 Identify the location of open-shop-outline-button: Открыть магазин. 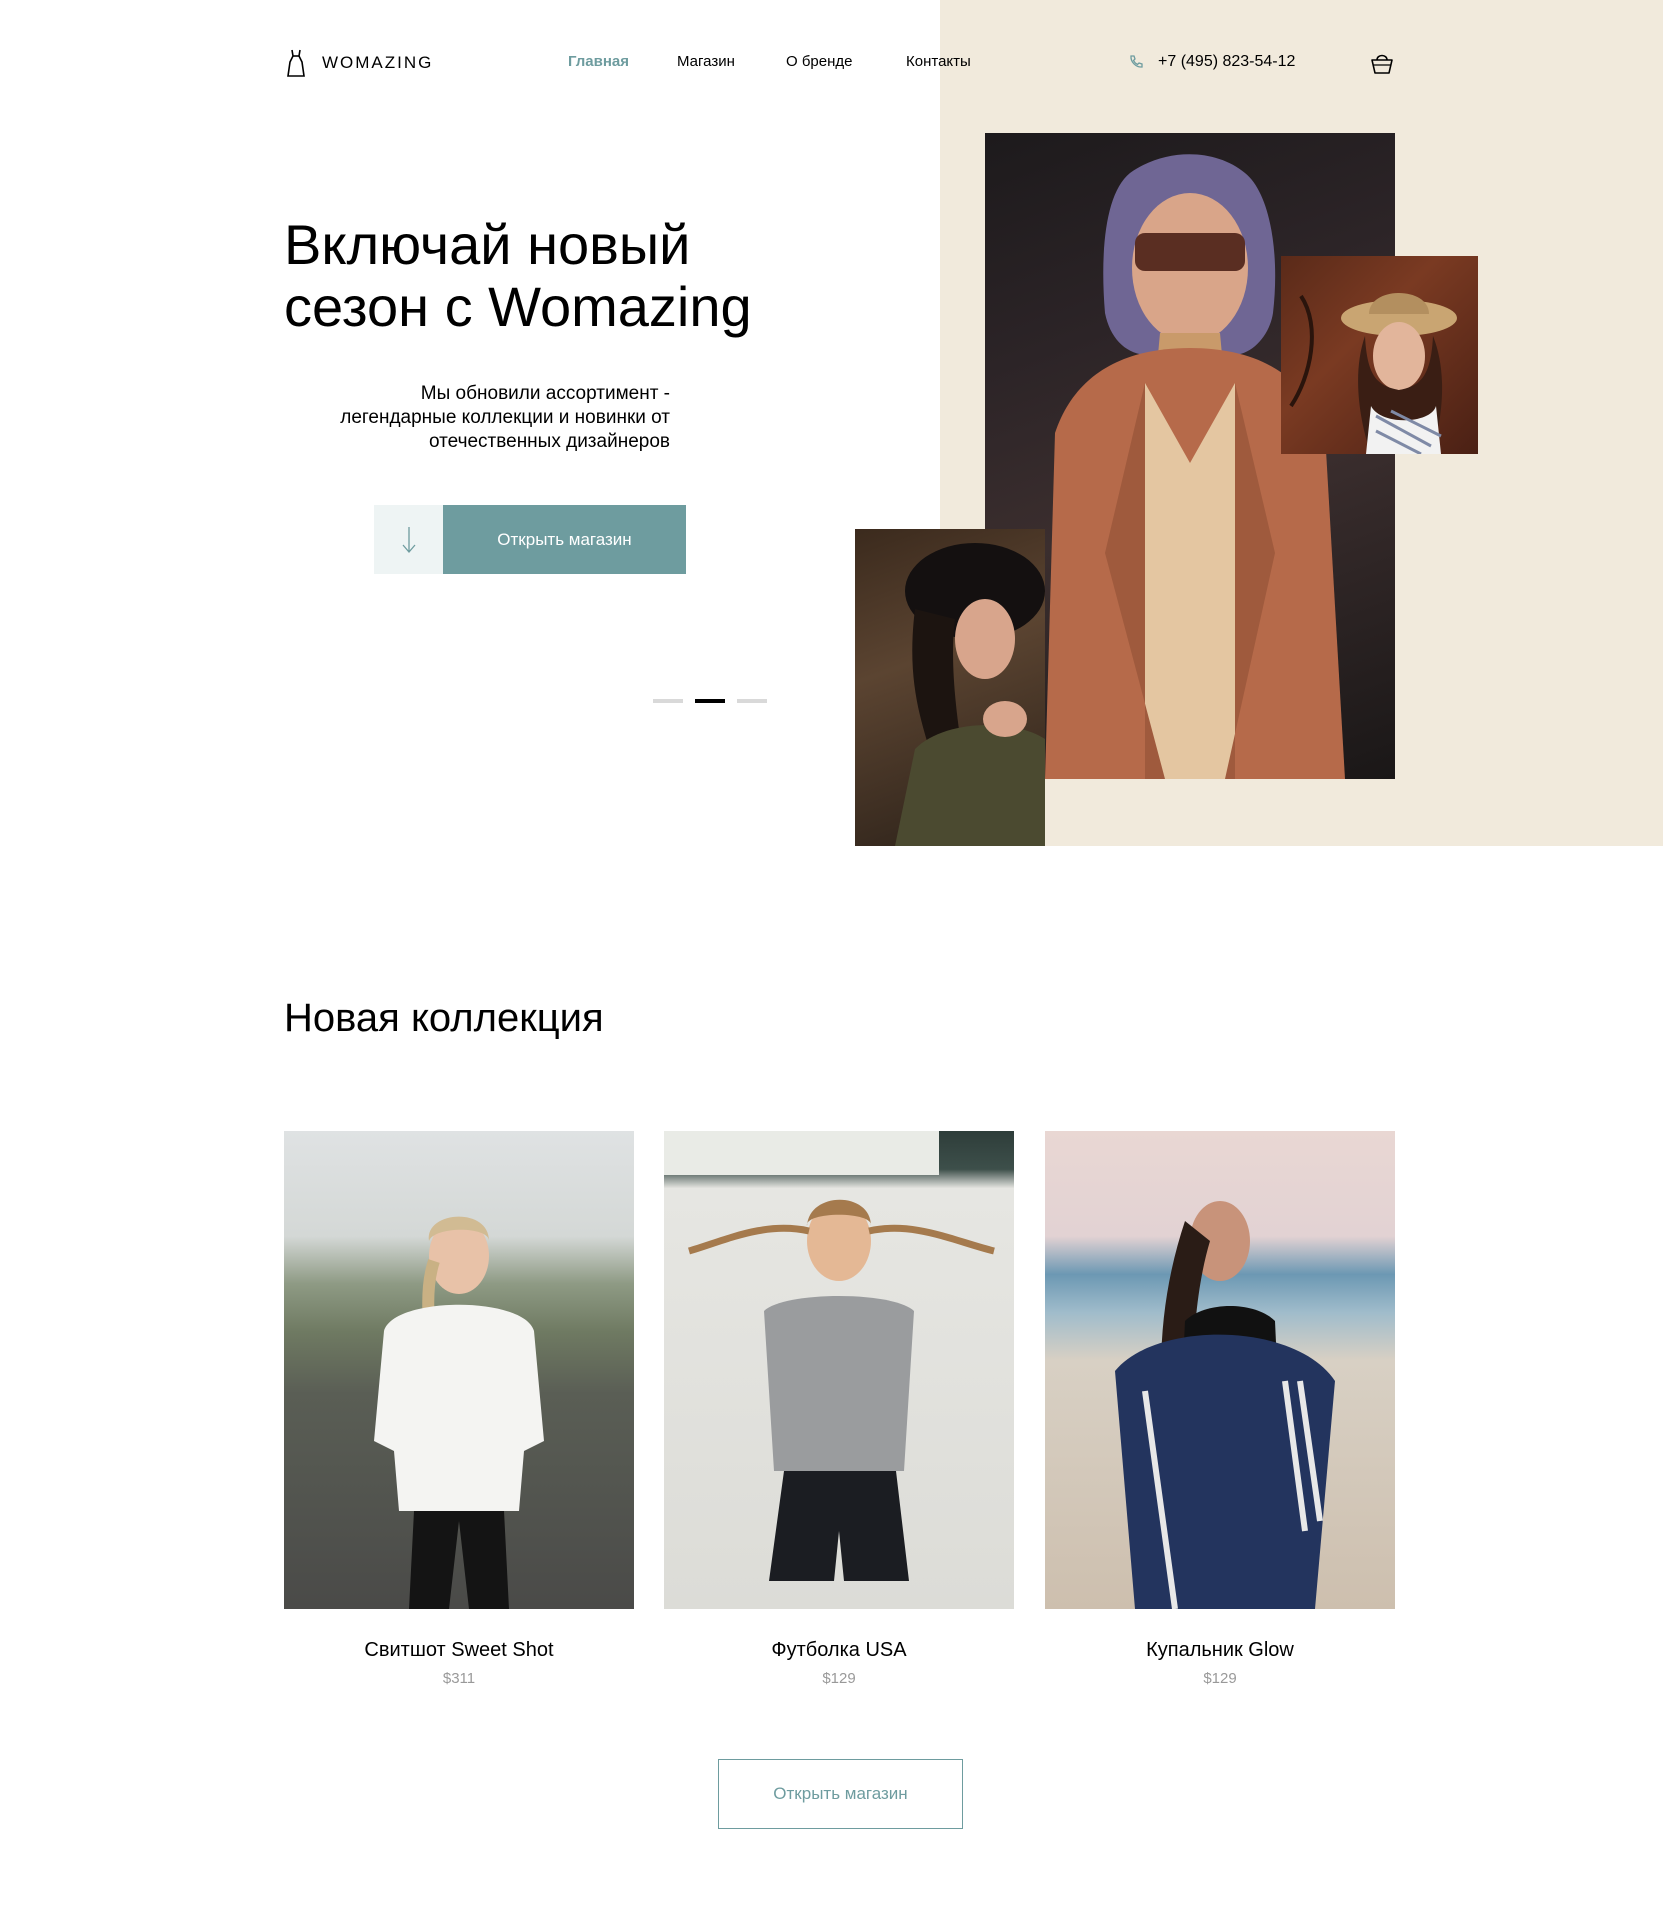
(840, 1794).